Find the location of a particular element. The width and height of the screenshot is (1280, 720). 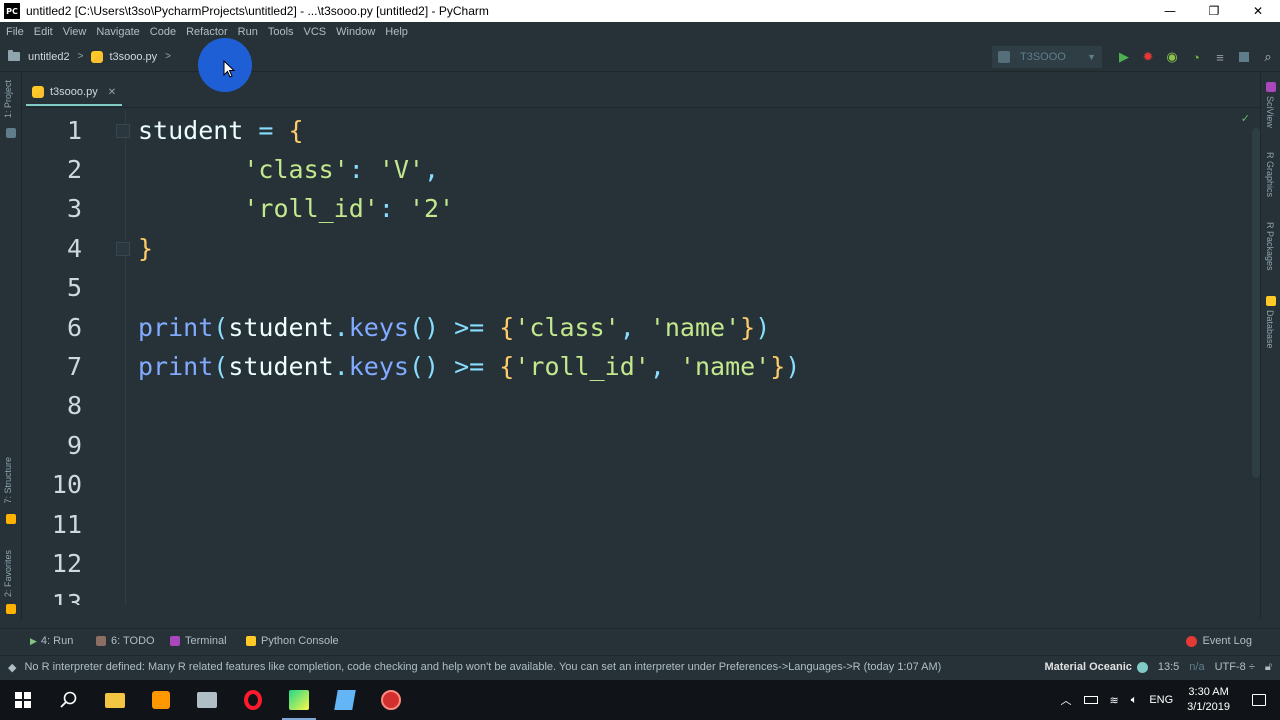

debug-button: ✹ is located at coordinates (1148, 57).